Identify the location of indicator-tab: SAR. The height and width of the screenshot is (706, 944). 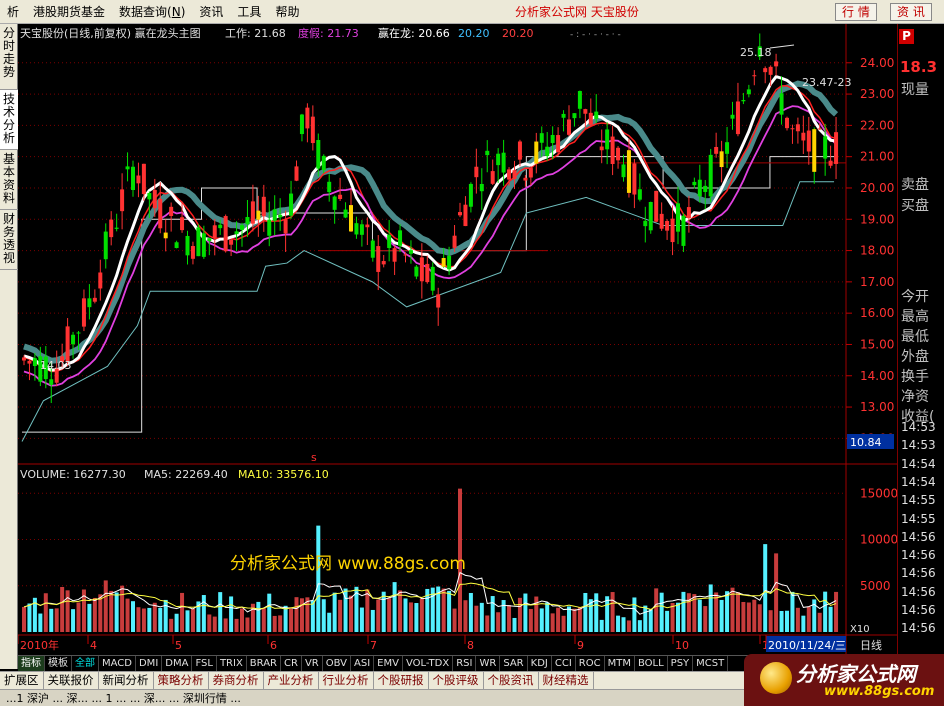
(514, 663).